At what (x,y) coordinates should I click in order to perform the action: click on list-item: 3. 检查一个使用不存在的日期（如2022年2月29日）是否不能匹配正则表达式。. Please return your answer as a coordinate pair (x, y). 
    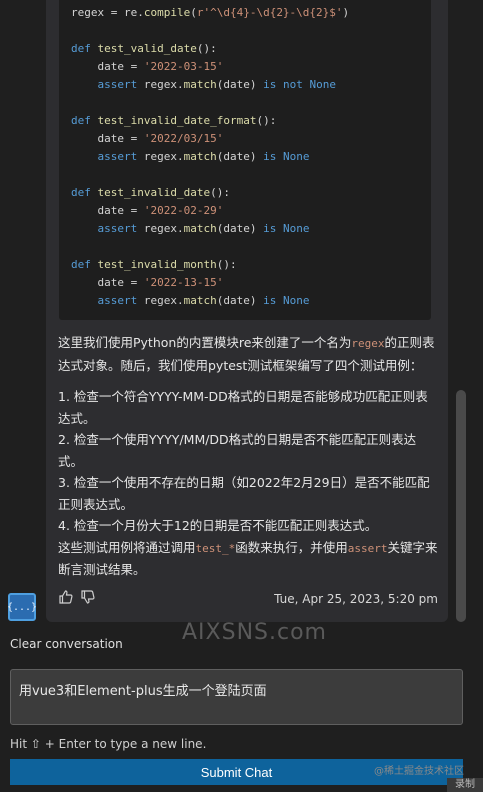
    Looking at the image, I should click on (244, 493).